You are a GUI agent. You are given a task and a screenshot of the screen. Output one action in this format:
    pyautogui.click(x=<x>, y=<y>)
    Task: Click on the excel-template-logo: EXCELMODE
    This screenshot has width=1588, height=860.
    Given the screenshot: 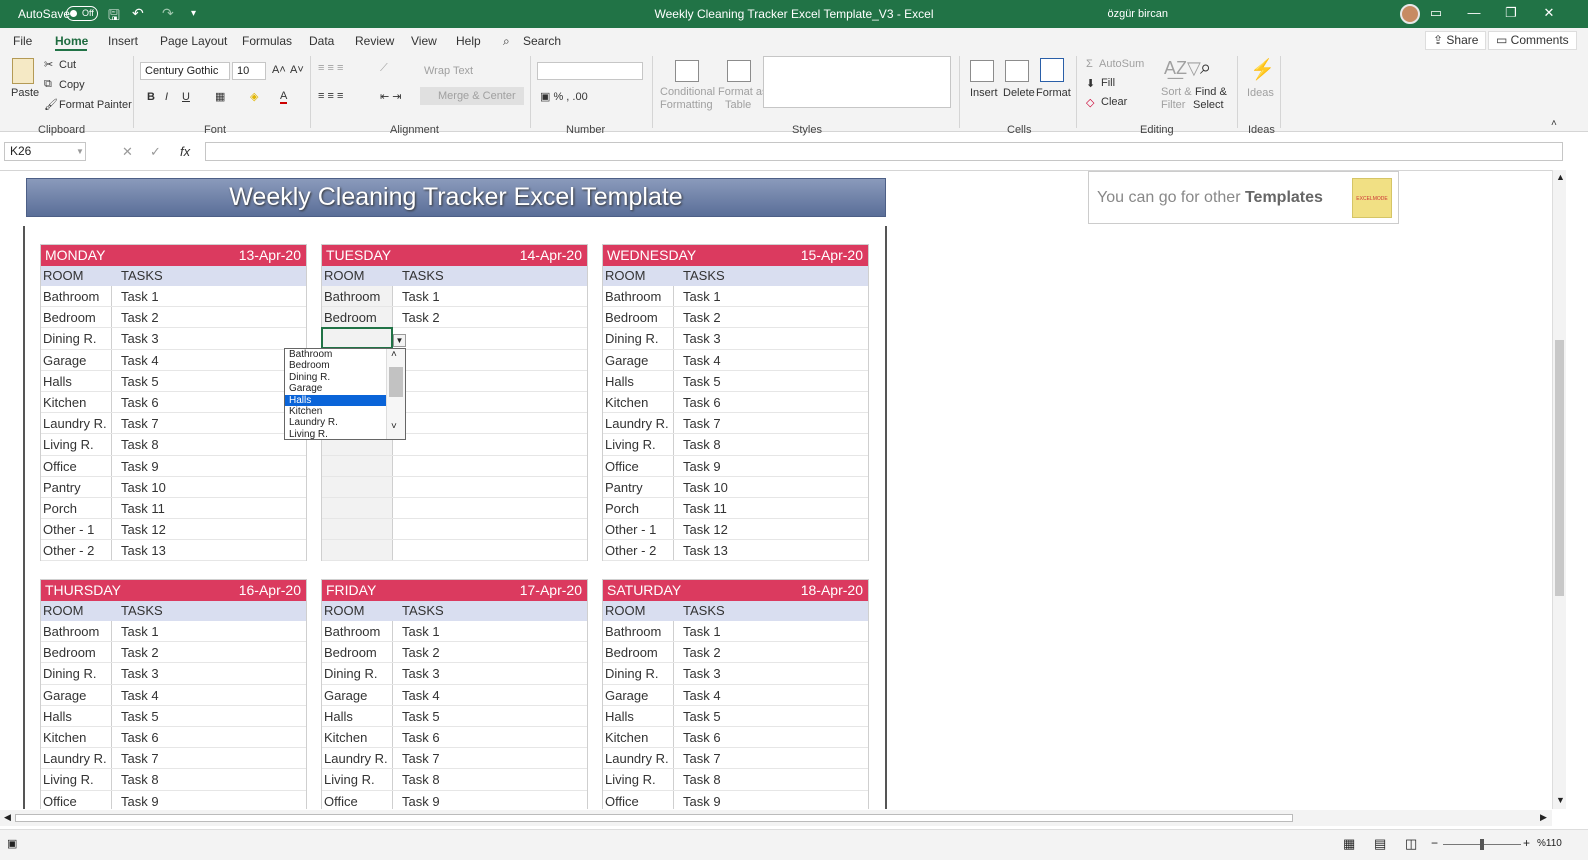 What is the action you would take?
    pyautogui.click(x=1372, y=198)
    